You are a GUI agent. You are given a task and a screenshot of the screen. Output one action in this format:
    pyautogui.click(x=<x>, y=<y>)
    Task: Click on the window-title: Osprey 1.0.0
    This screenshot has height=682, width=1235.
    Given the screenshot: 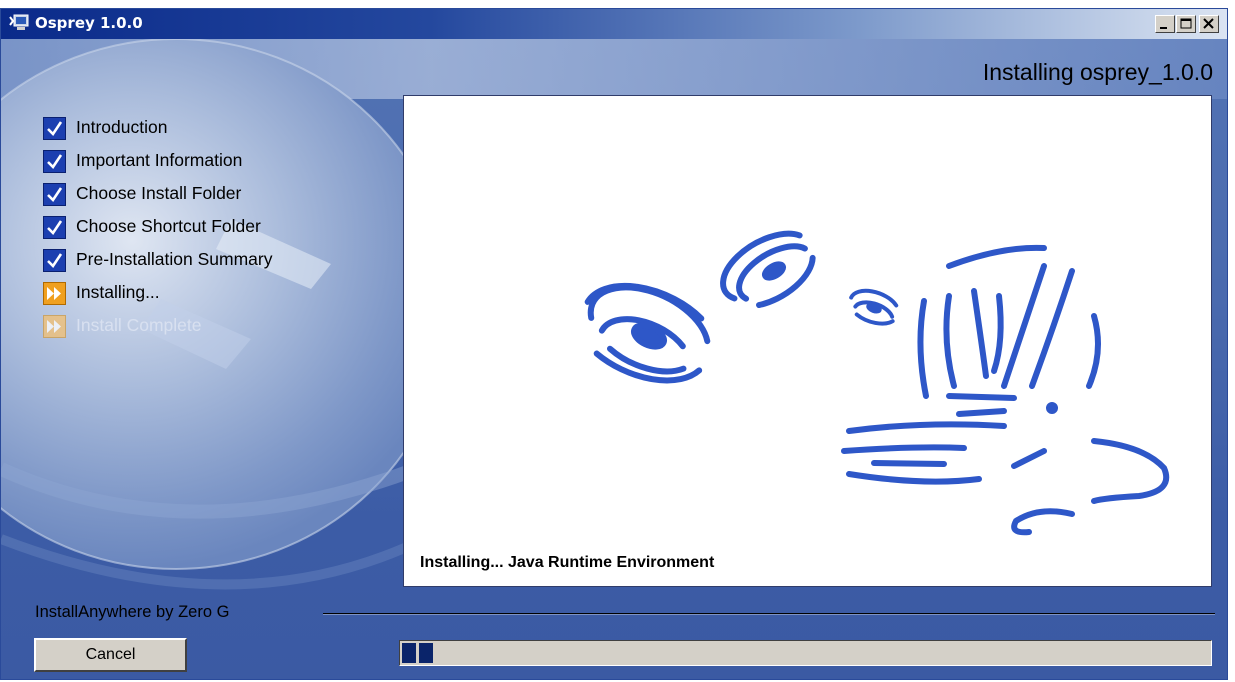 What is the action you would take?
    pyautogui.click(x=89, y=23)
    